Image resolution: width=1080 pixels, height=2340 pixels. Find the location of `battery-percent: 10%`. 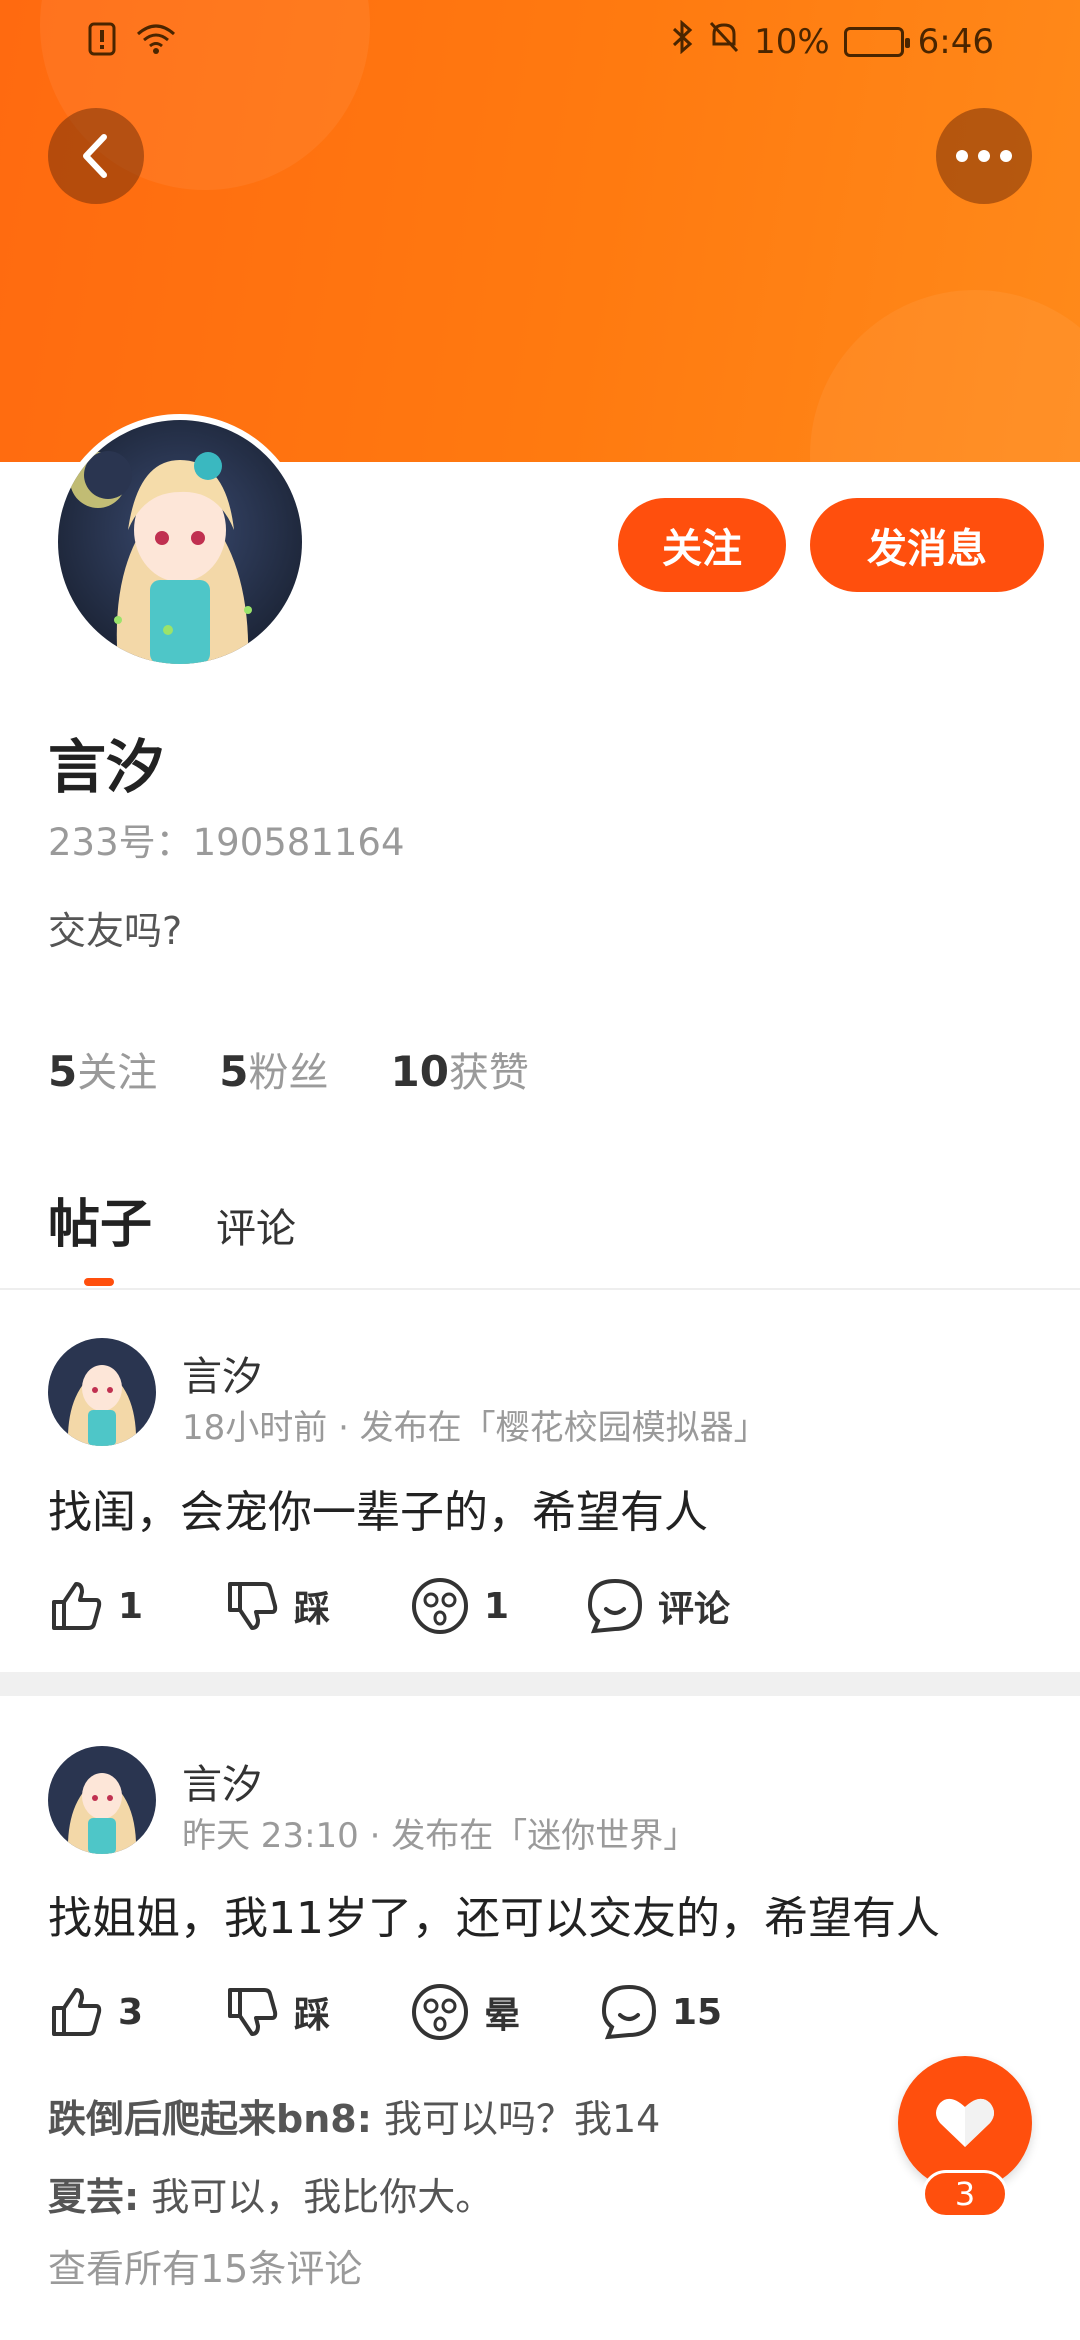

battery-percent: 10% is located at coordinates (792, 41).